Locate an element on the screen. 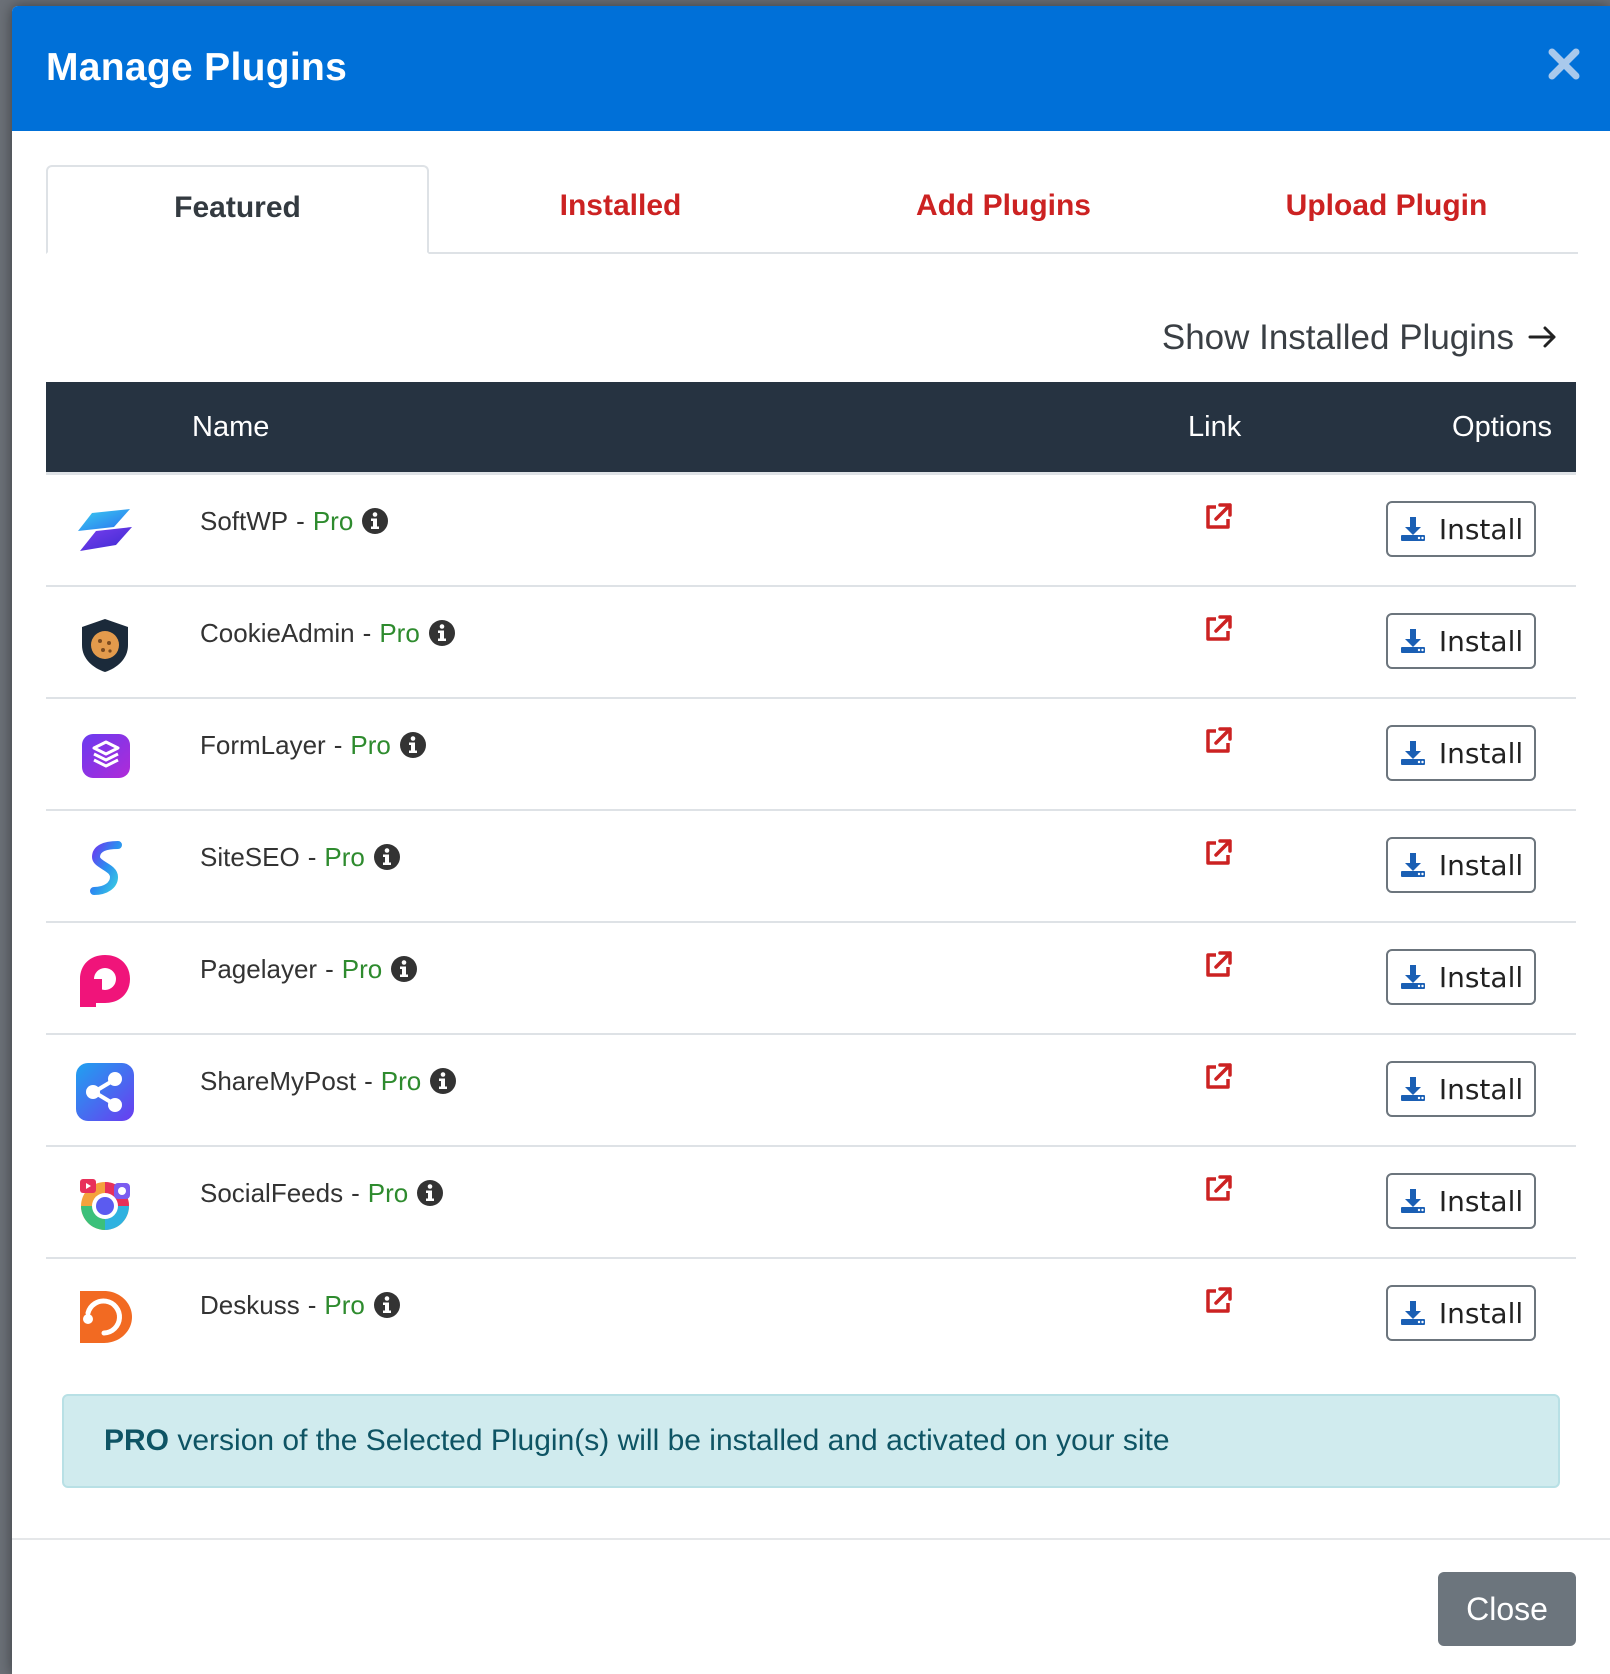 This screenshot has height=1674, width=1610. siteseo-logo-icon is located at coordinates (105, 868).